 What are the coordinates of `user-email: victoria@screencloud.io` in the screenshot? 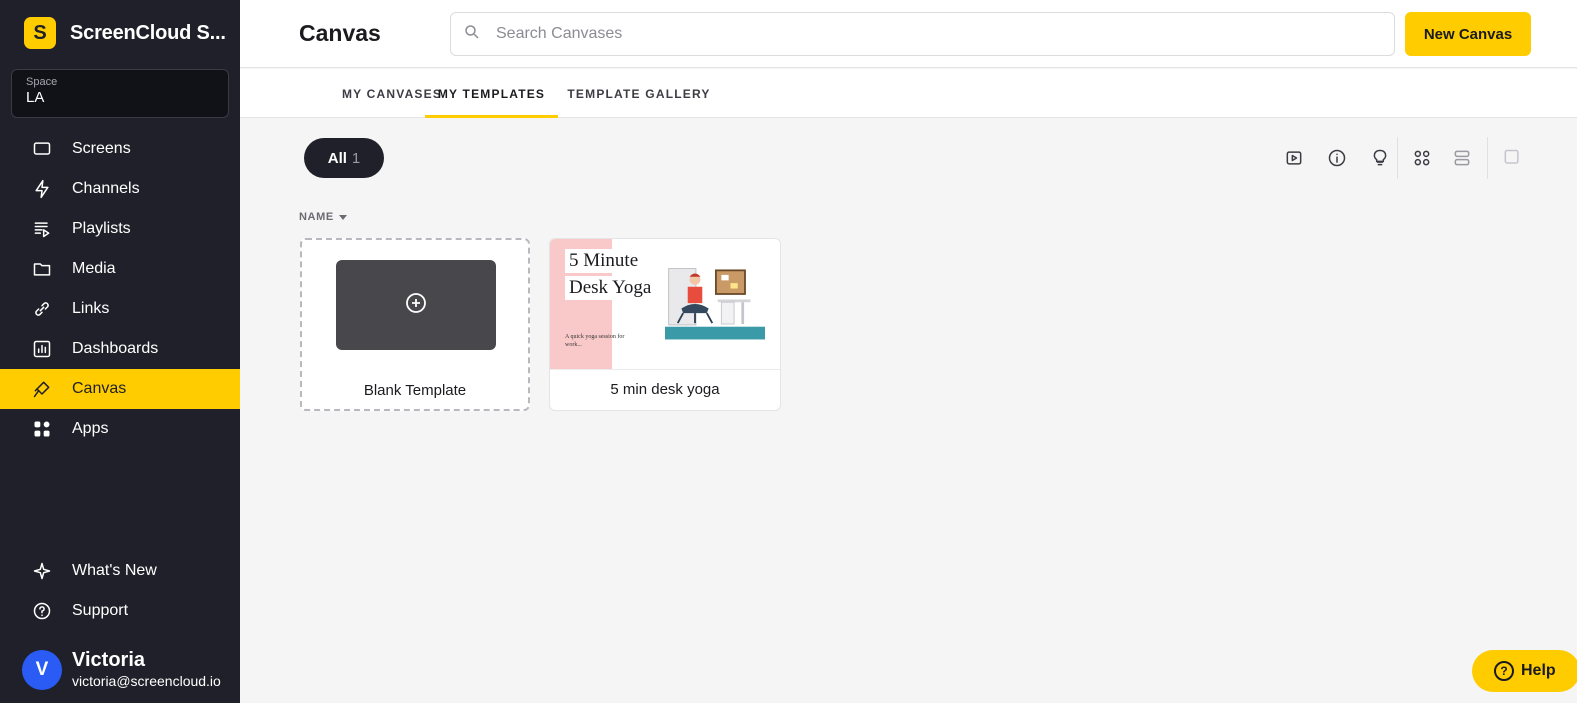 It's located at (146, 681).